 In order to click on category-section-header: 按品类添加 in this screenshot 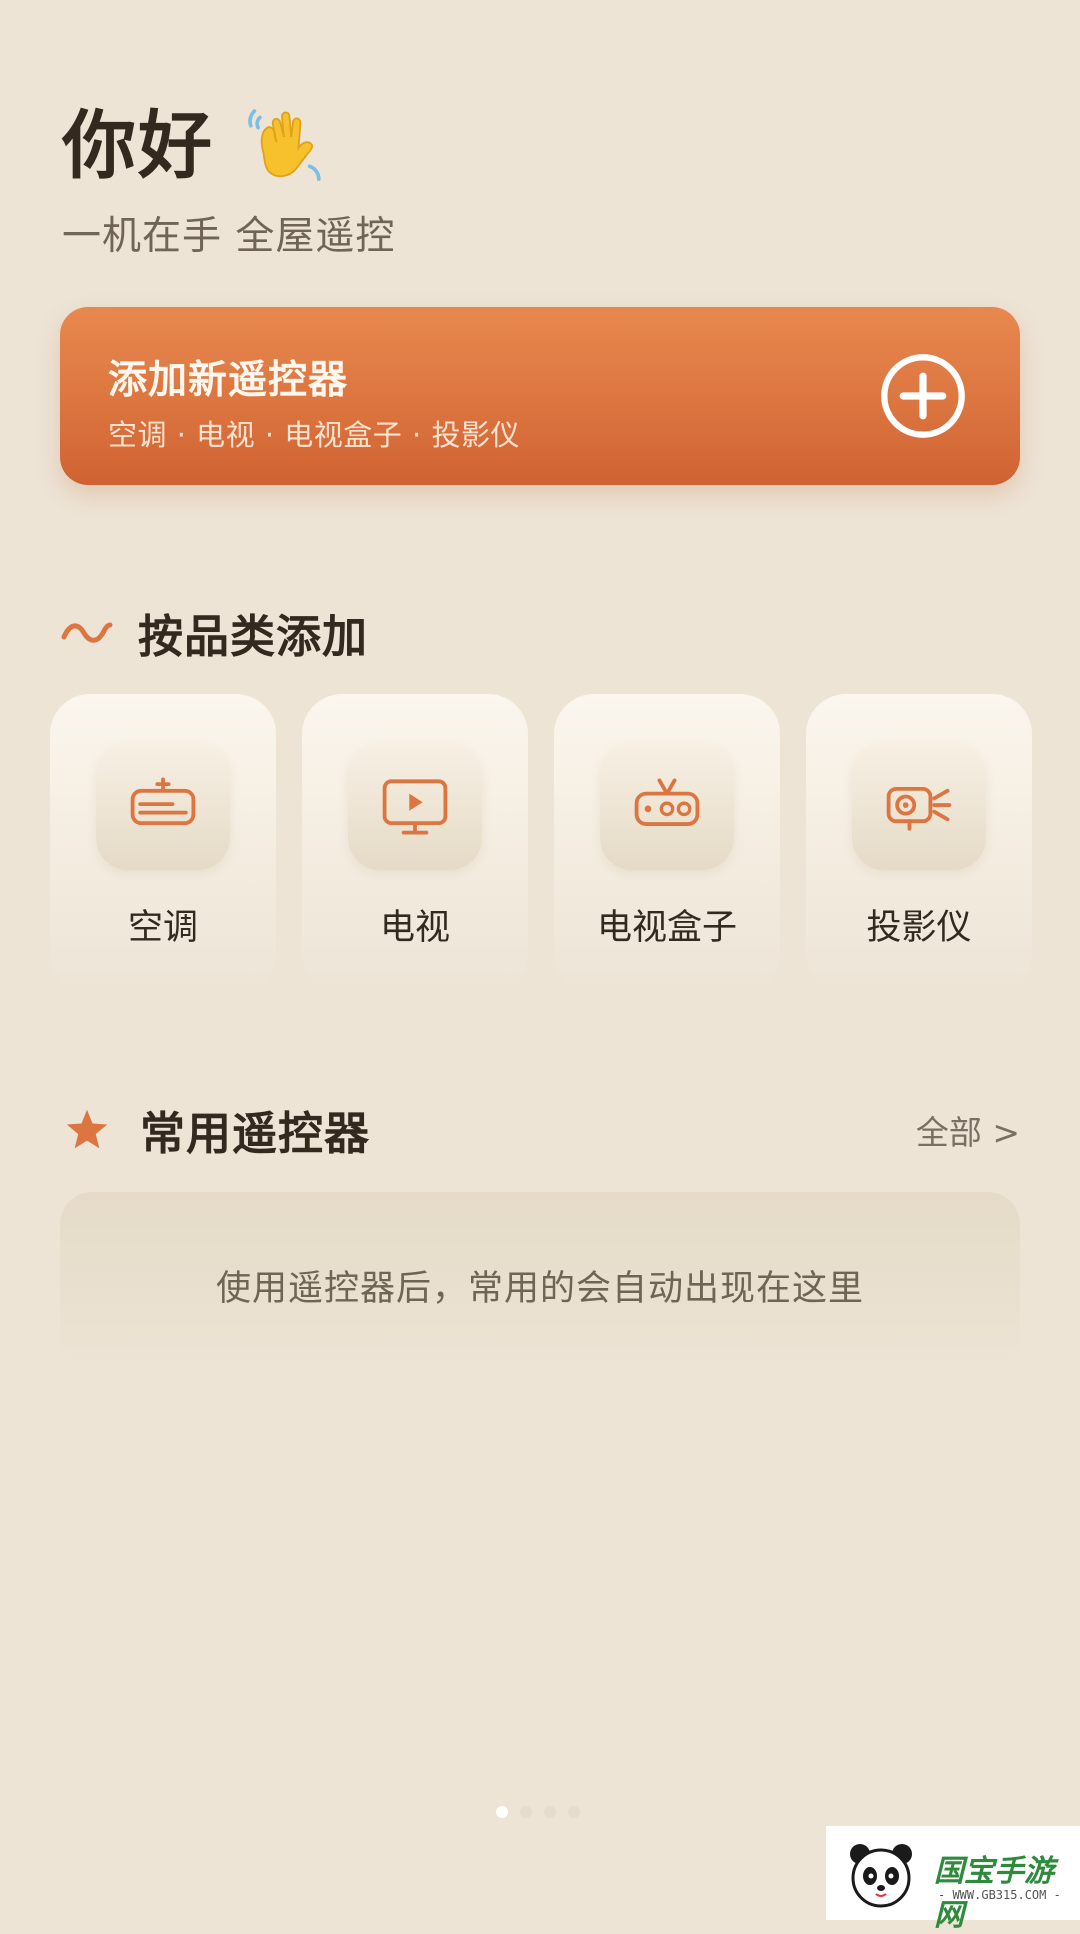, I will do `click(214, 632)`.